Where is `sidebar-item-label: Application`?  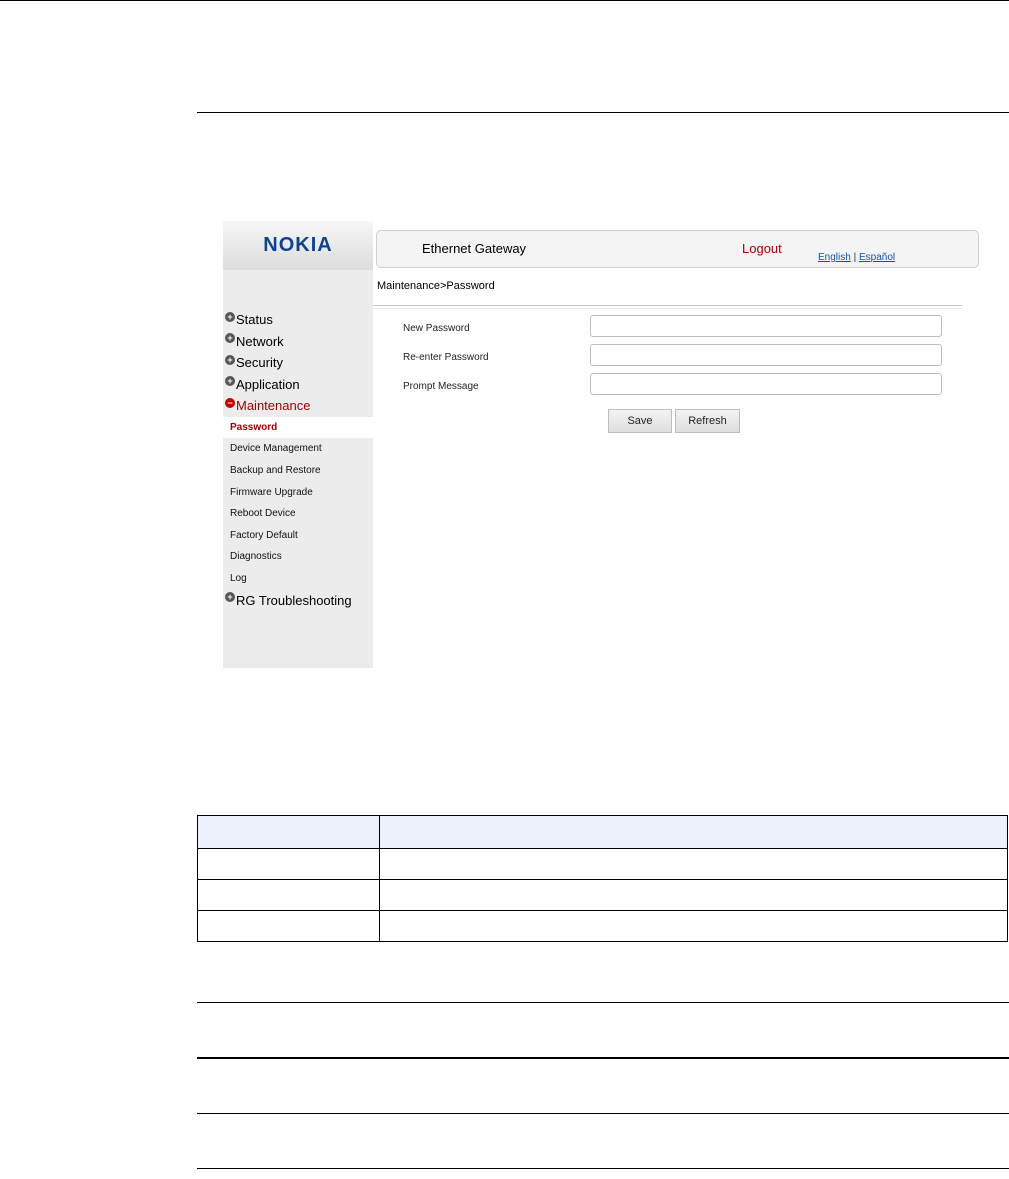 sidebar-item-label: Application is located at coordinates (268, 384).